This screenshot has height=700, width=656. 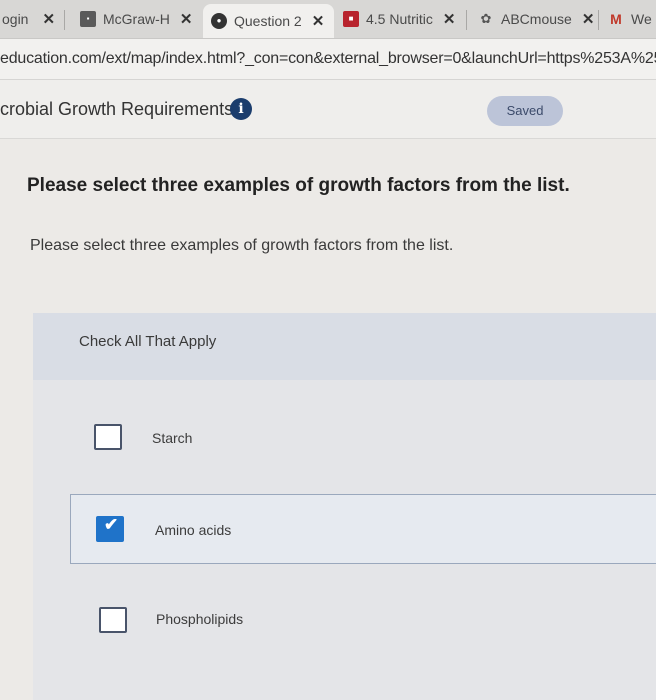 What do you see at coordinates (616, 19) in the screenshot?
I see `m-favicon-icon: M` at bounding box center [616, 19].